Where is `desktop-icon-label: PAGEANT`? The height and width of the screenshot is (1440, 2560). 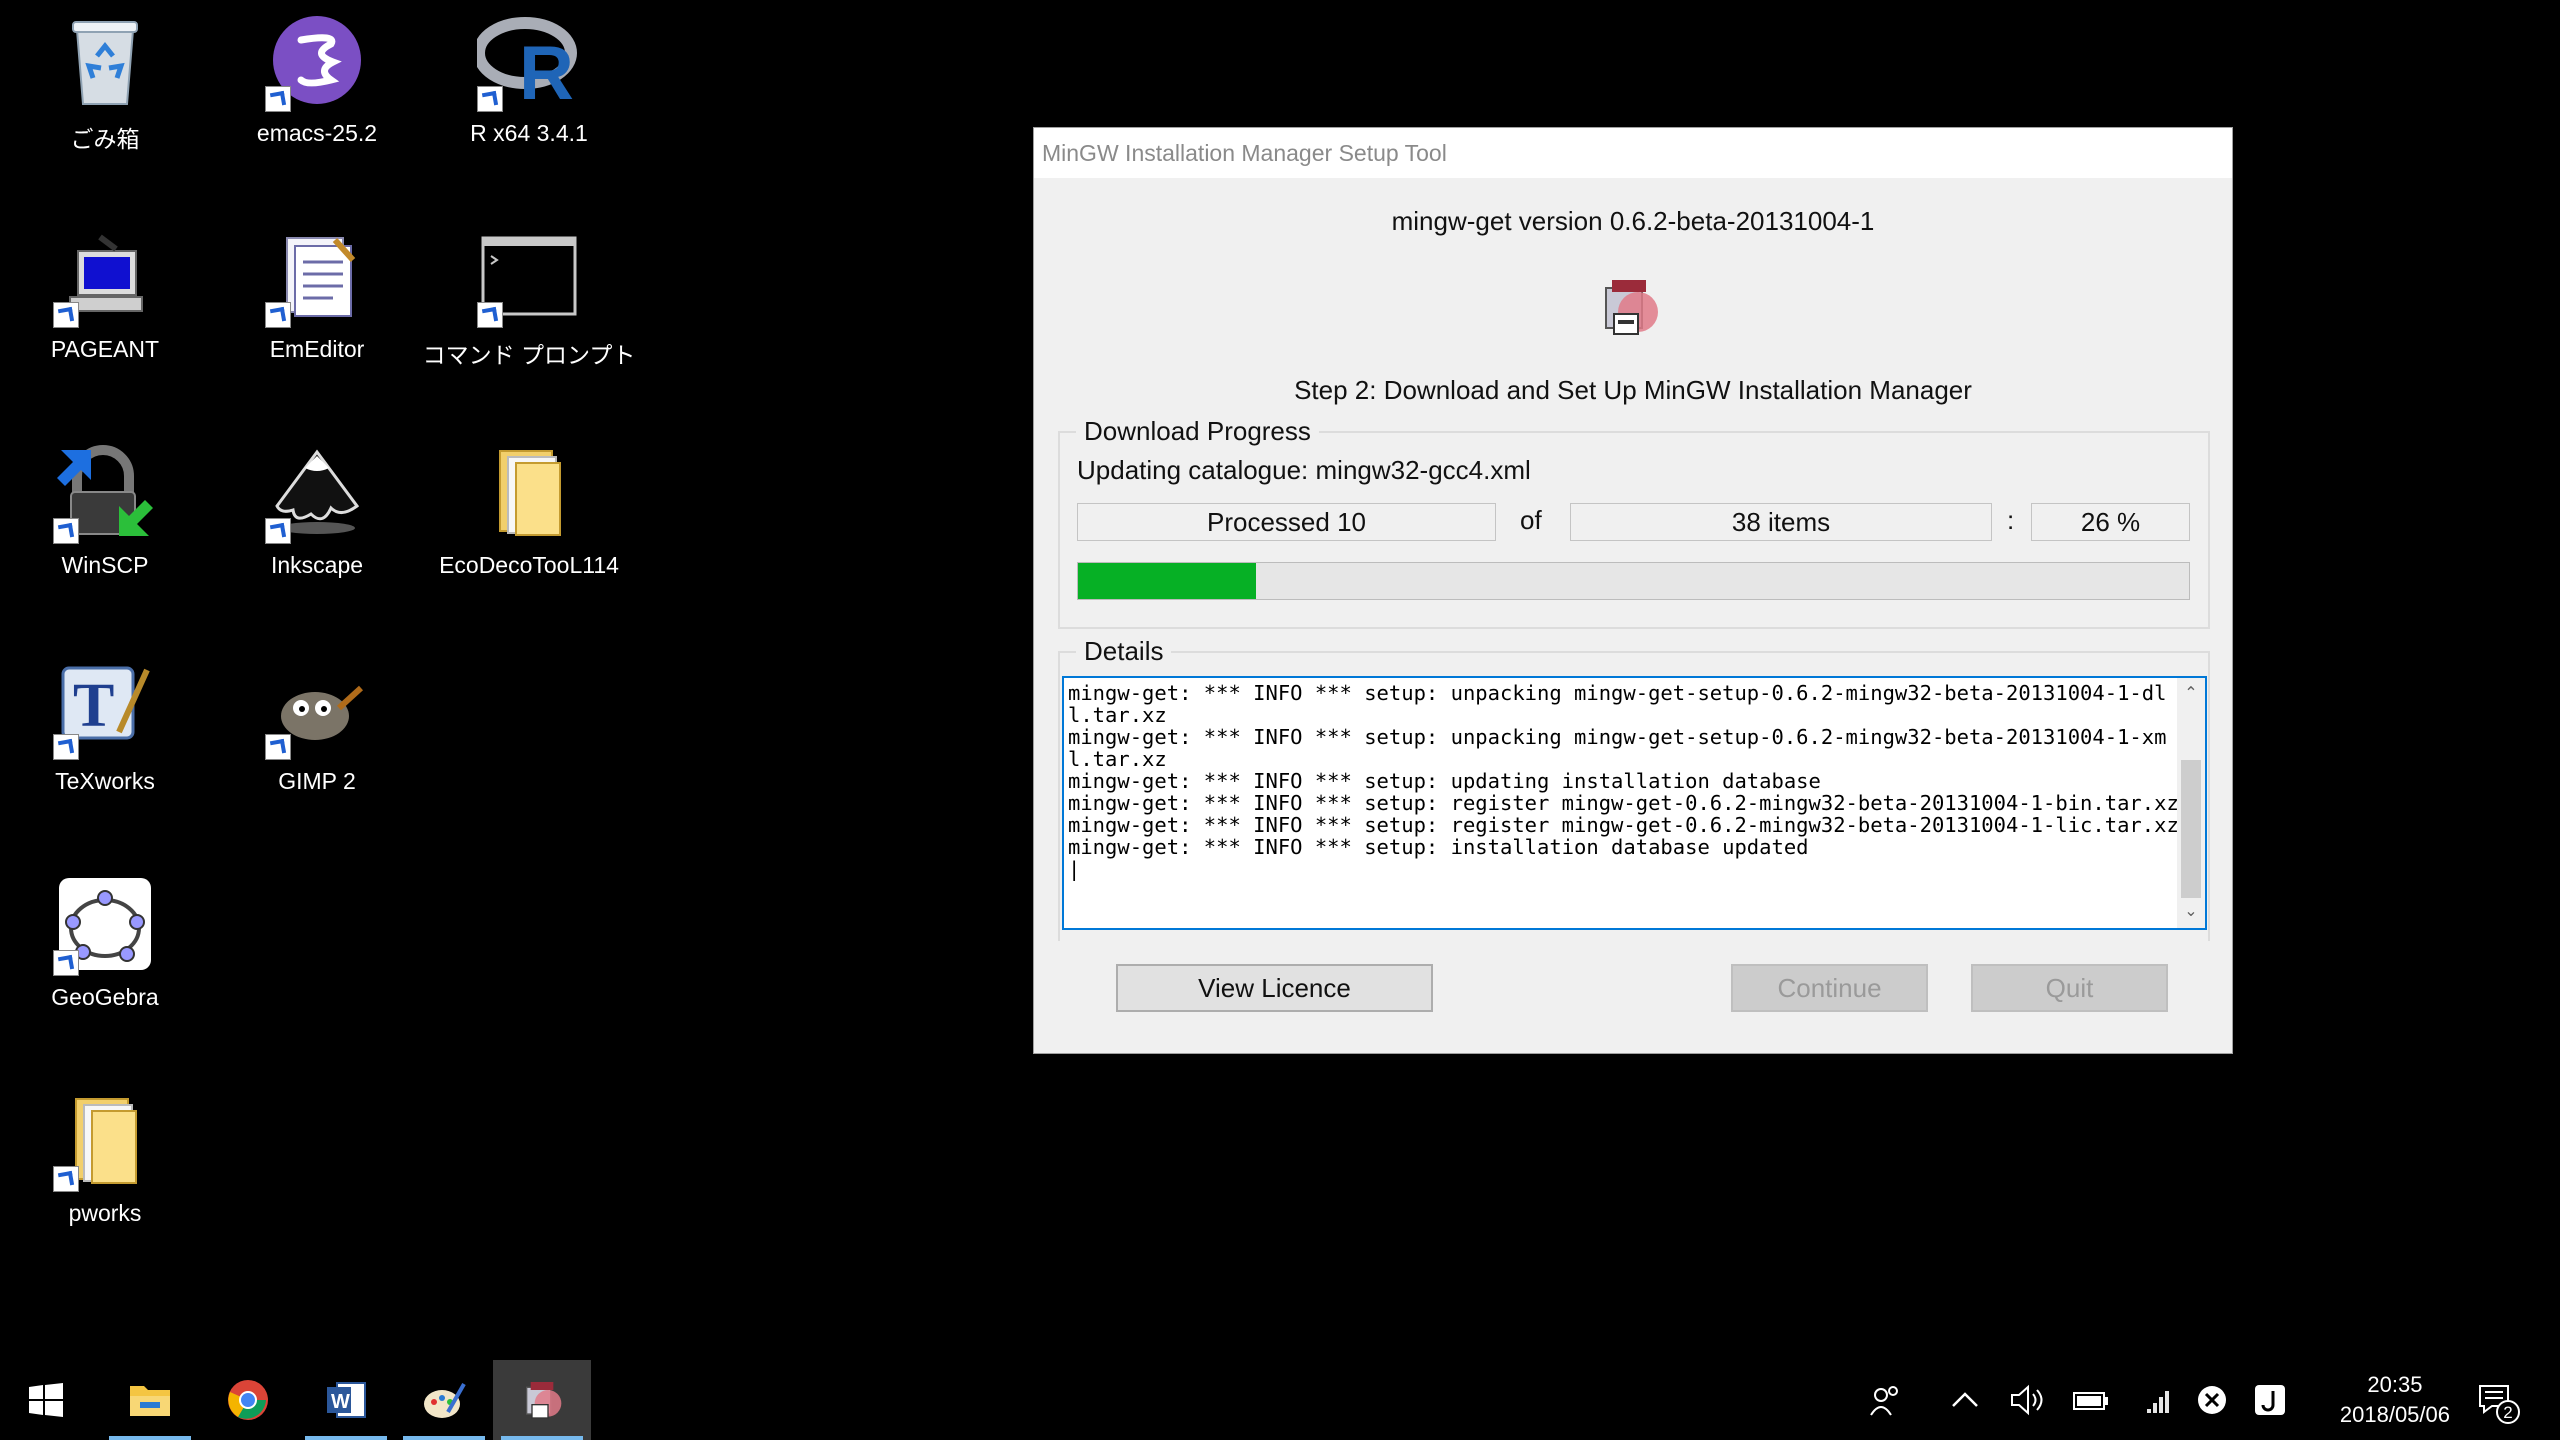
desktop-icon-label: PAGEANT is located at coordinates (105, 349).